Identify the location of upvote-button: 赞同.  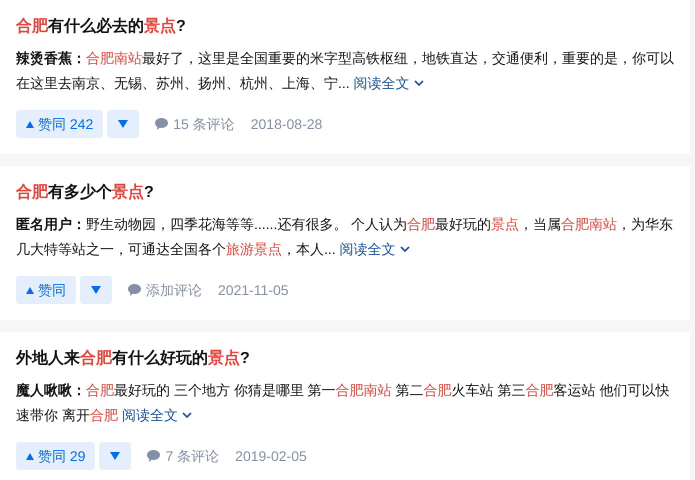
(46, 290).